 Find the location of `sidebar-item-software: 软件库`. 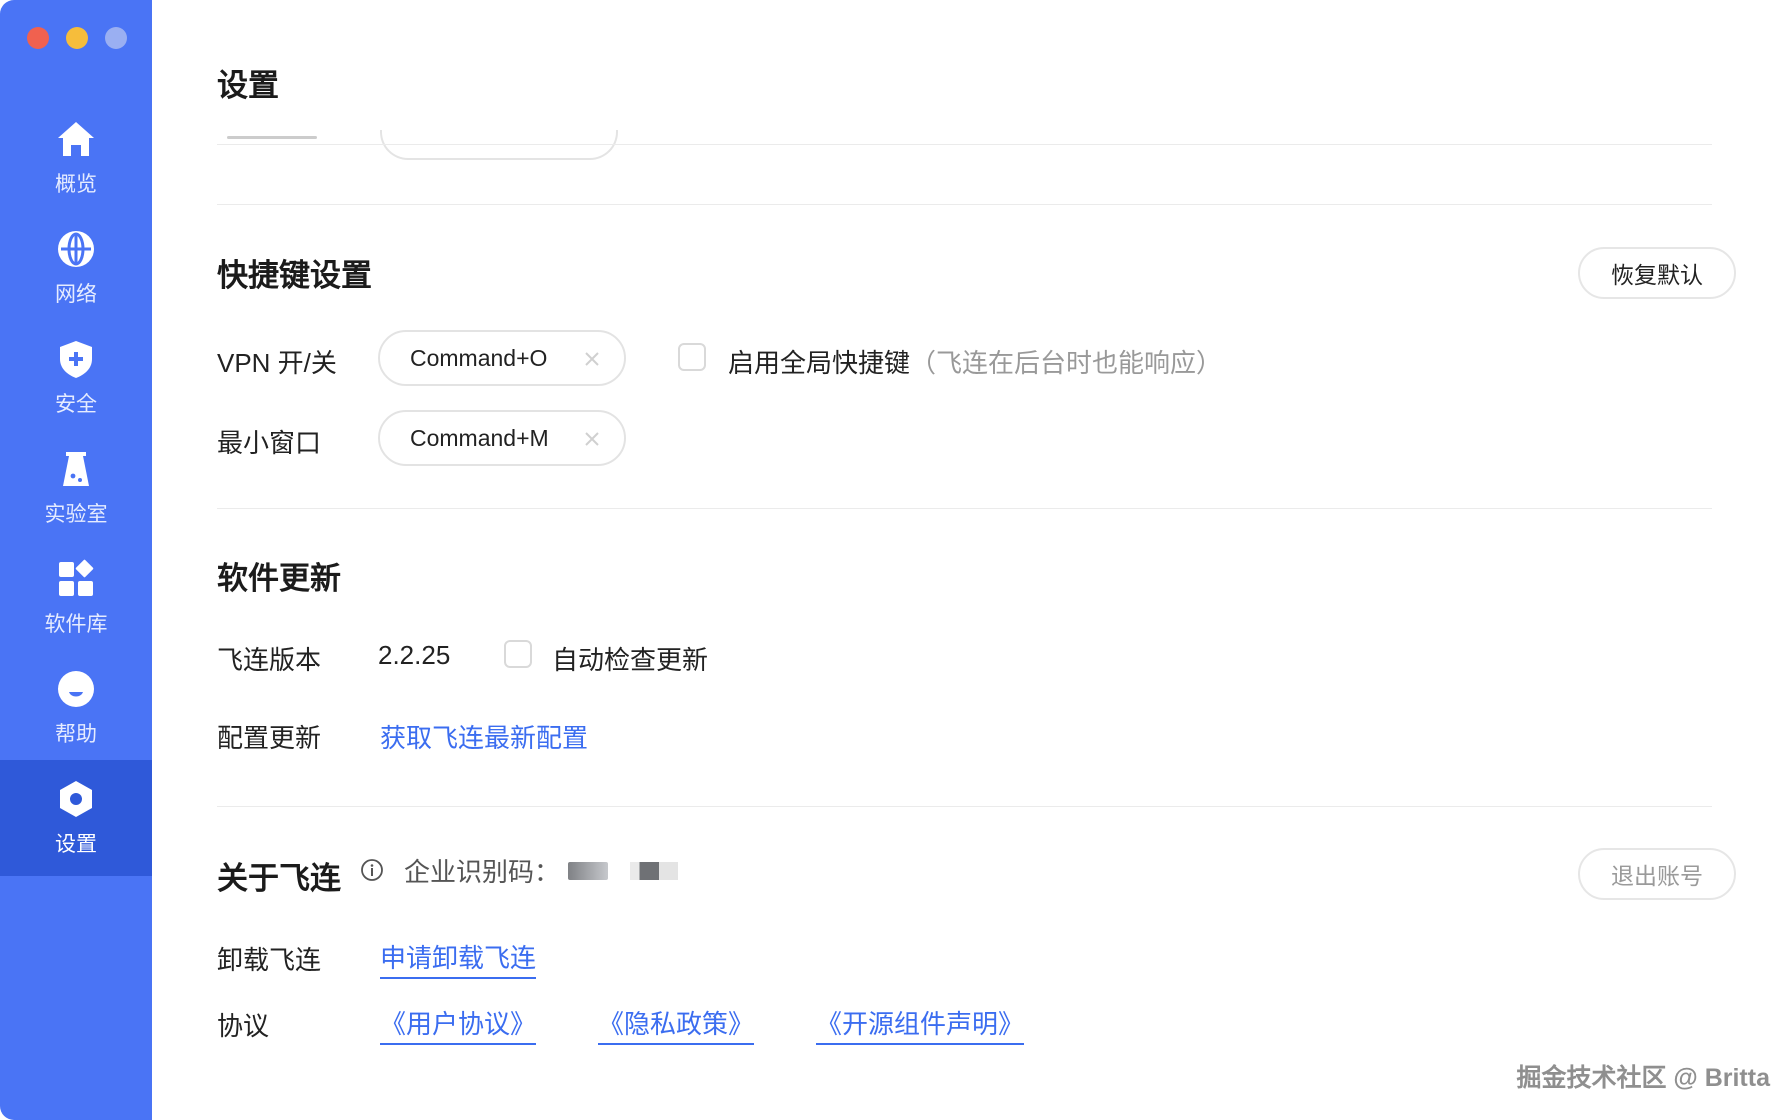

sidebar-item-software: 软件库 is located at coordinates (76, 598).